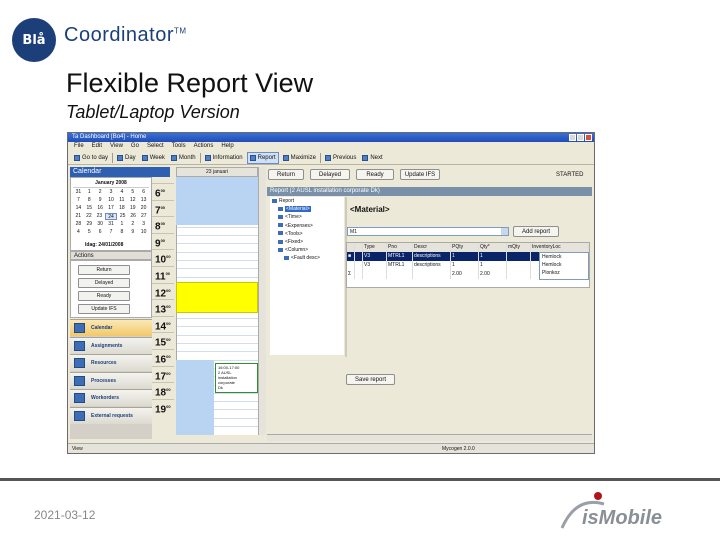 This screenshot has width=720, height=540. Describe the element at coordinates (302, 258) in the screenshot. I see `tree-node: <Fault desc>` at that location.